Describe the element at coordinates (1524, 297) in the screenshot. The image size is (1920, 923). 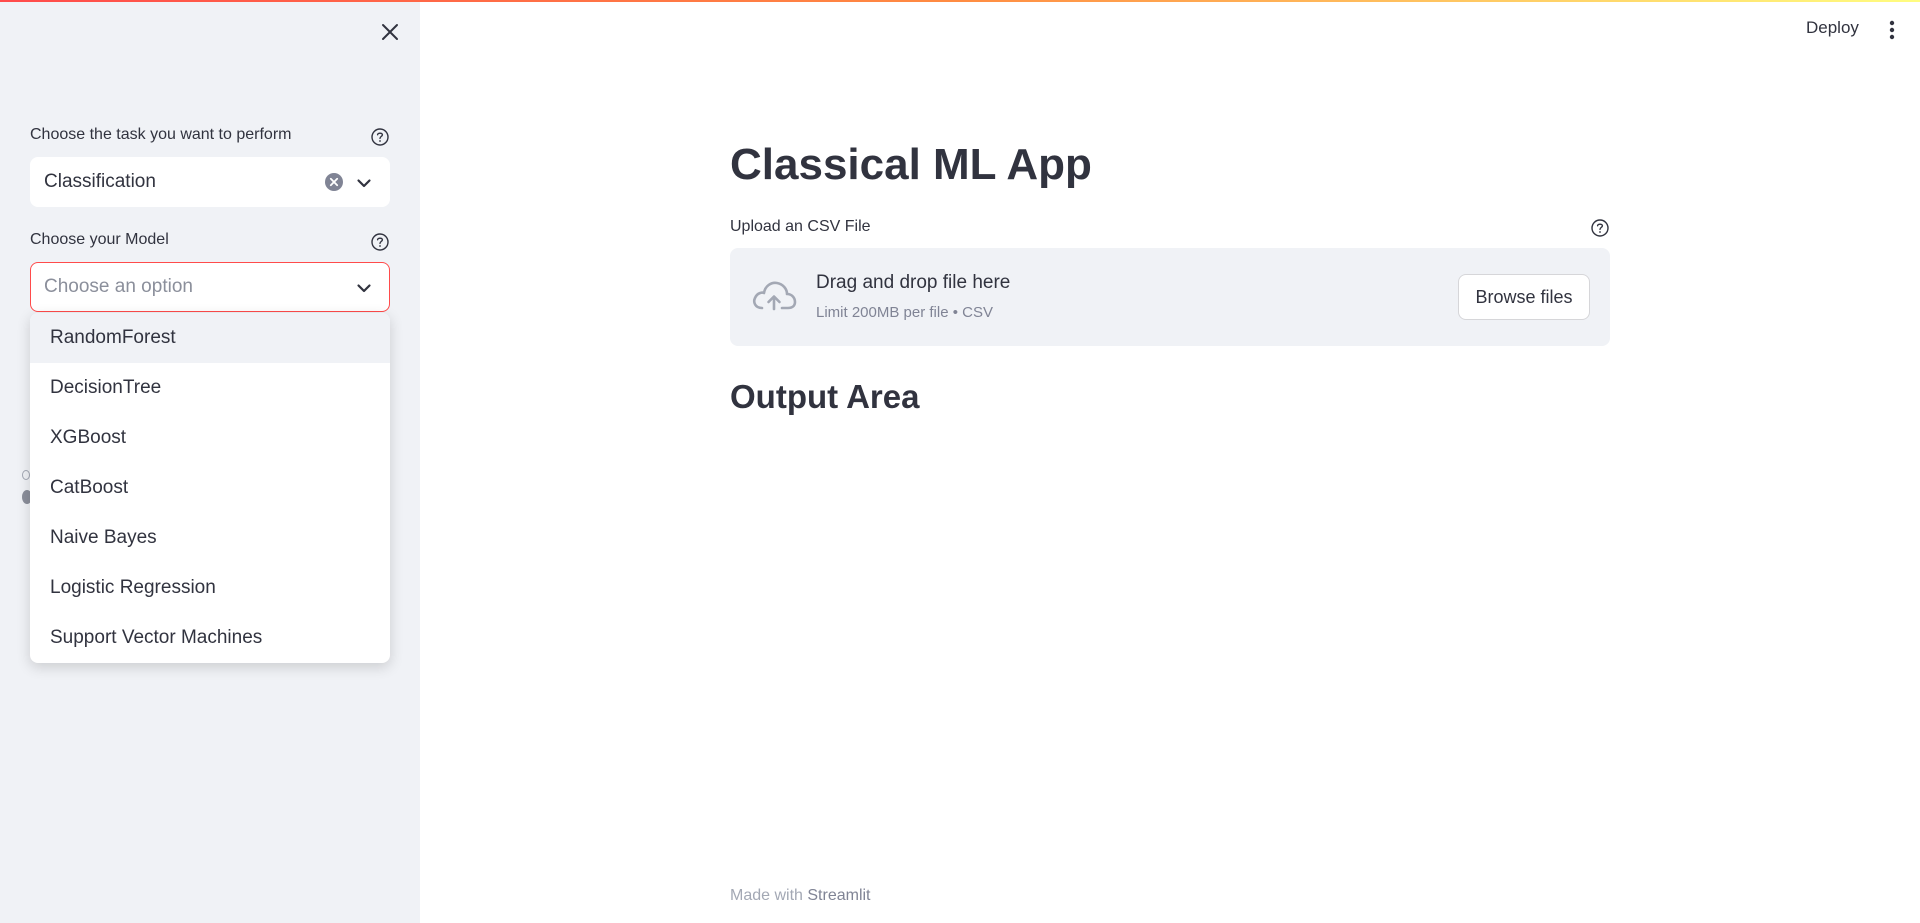
I see `browse-files-button: Browse files` at that location.